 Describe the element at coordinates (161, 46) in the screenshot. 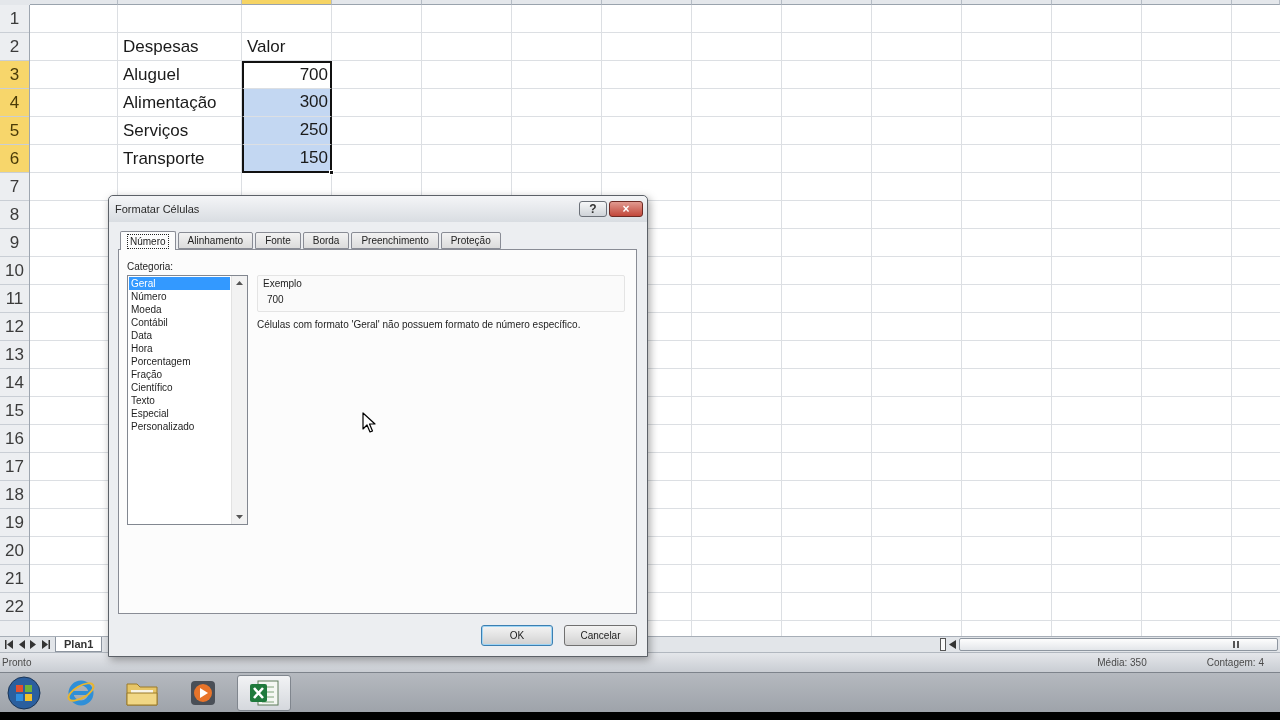

I see `table-cell-text: Despesas` at that location.